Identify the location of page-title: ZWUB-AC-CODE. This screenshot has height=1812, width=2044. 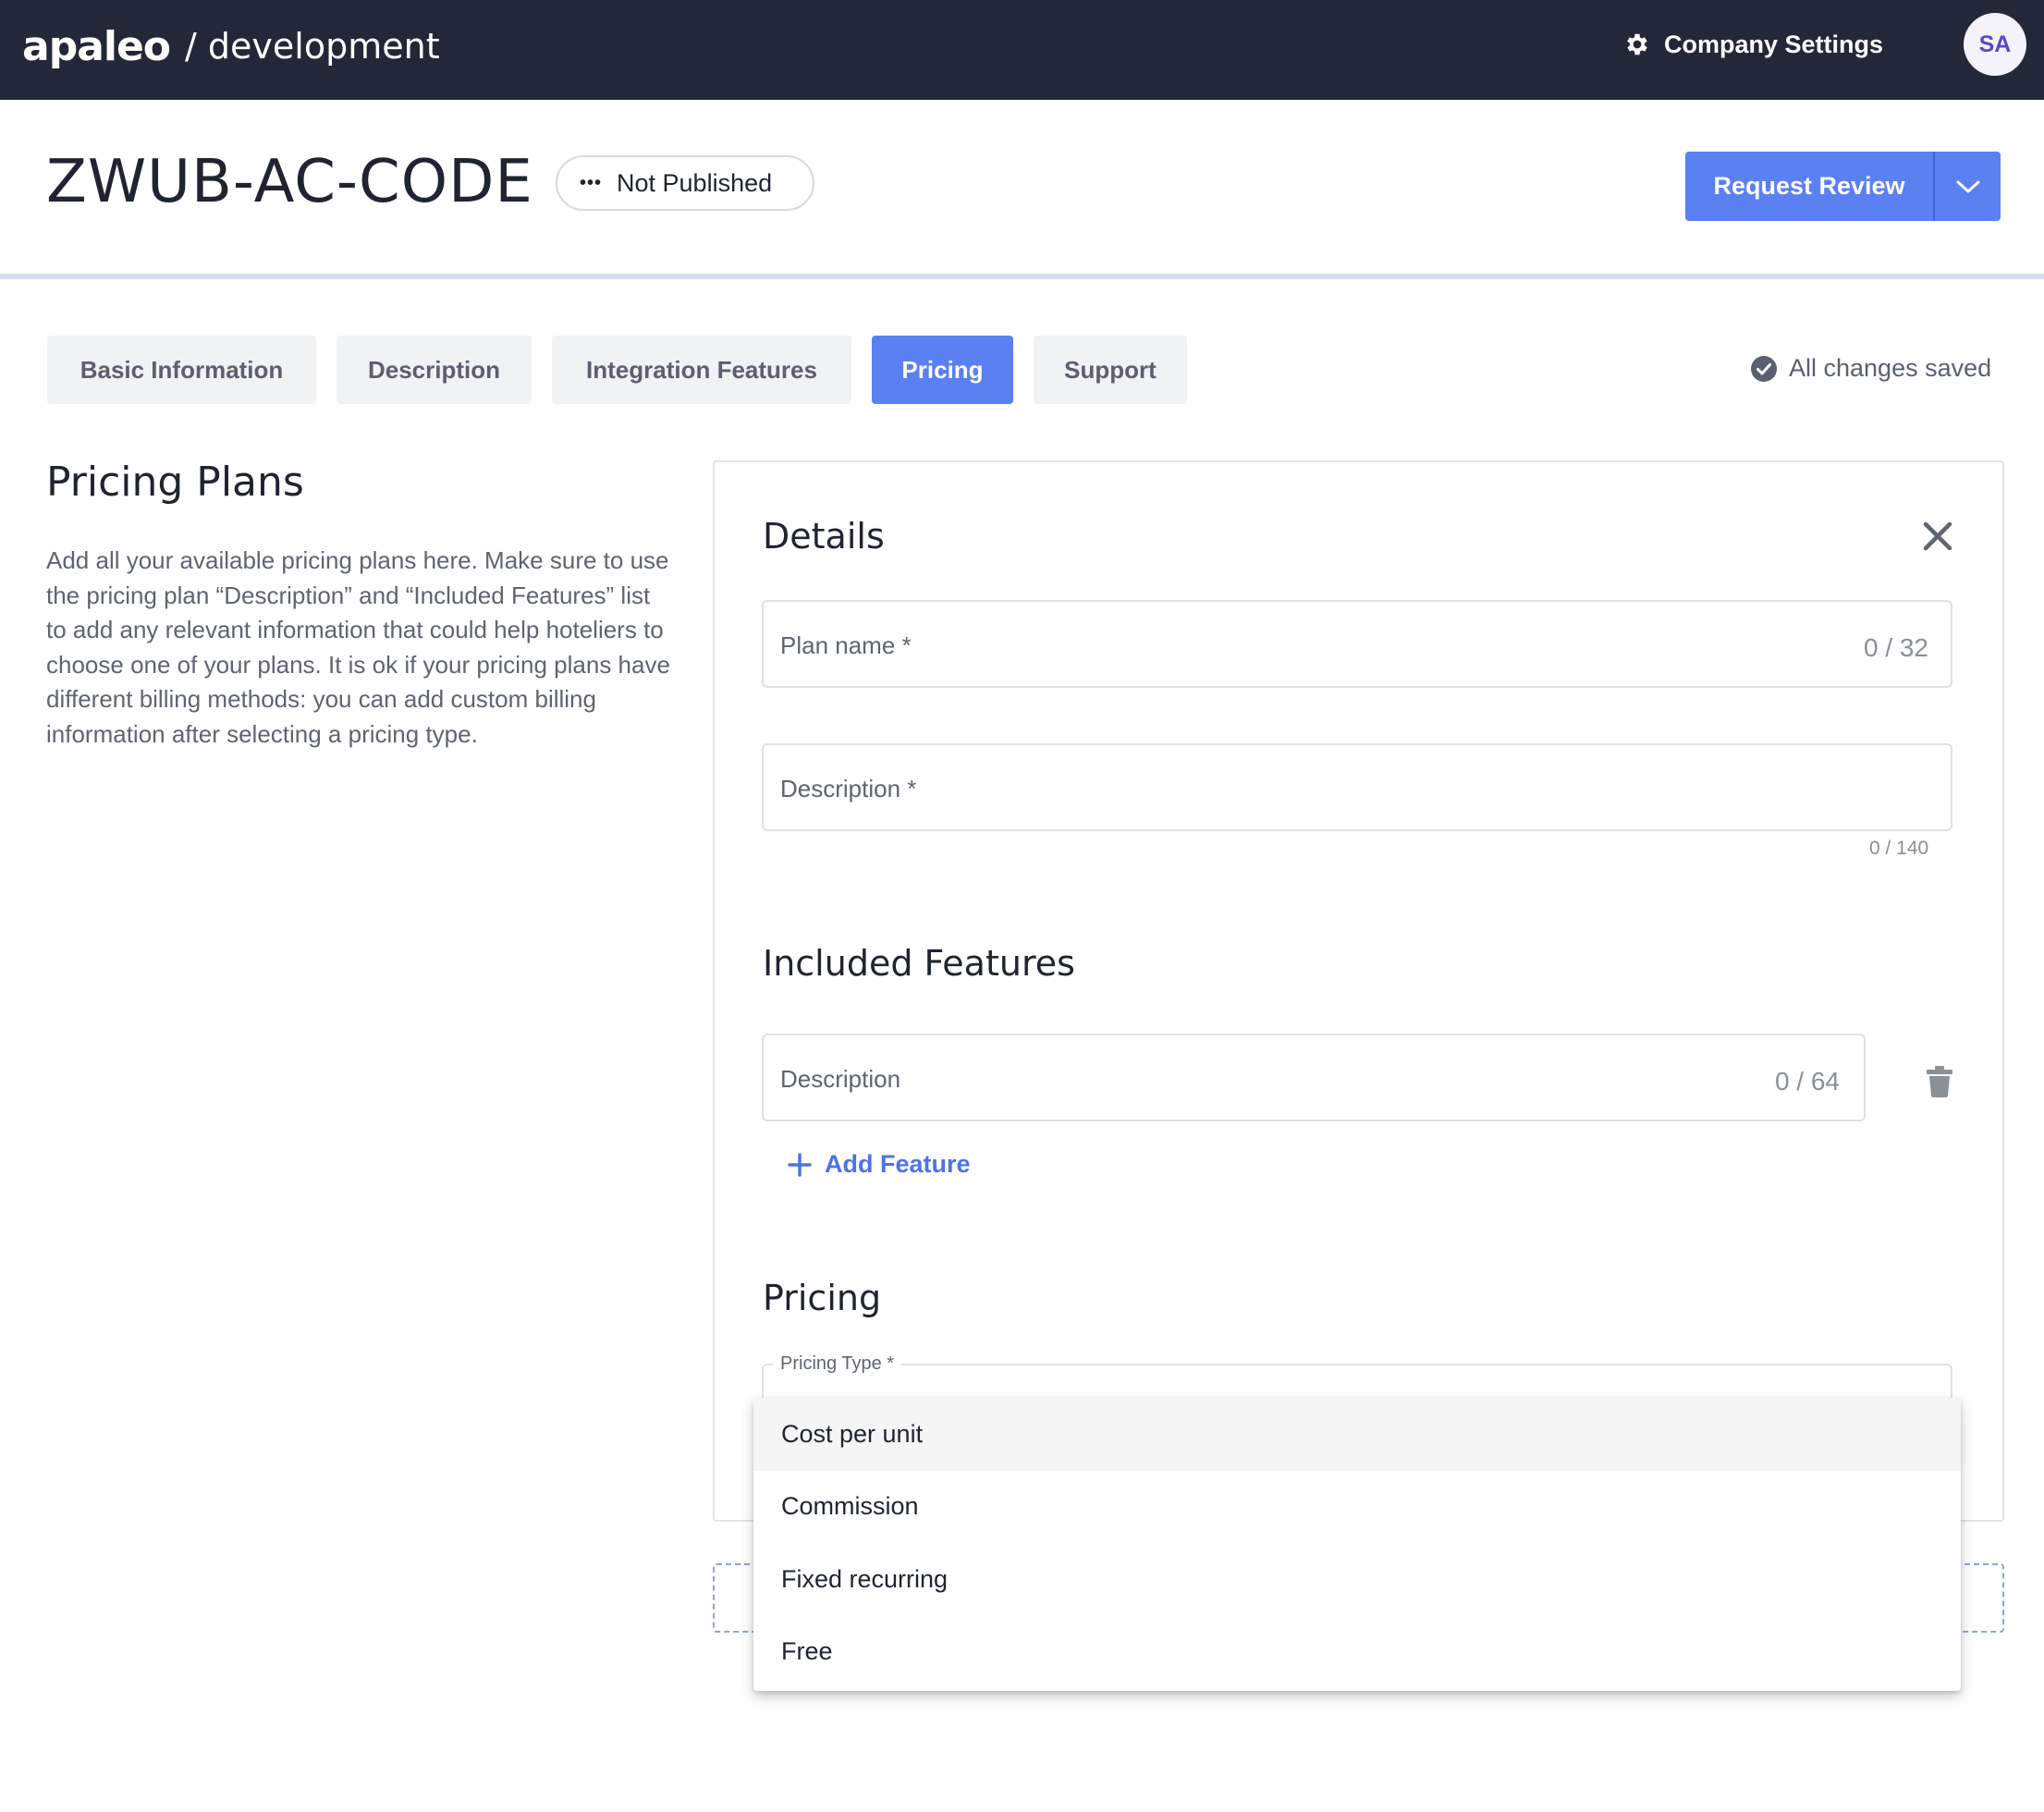
(289, 182).